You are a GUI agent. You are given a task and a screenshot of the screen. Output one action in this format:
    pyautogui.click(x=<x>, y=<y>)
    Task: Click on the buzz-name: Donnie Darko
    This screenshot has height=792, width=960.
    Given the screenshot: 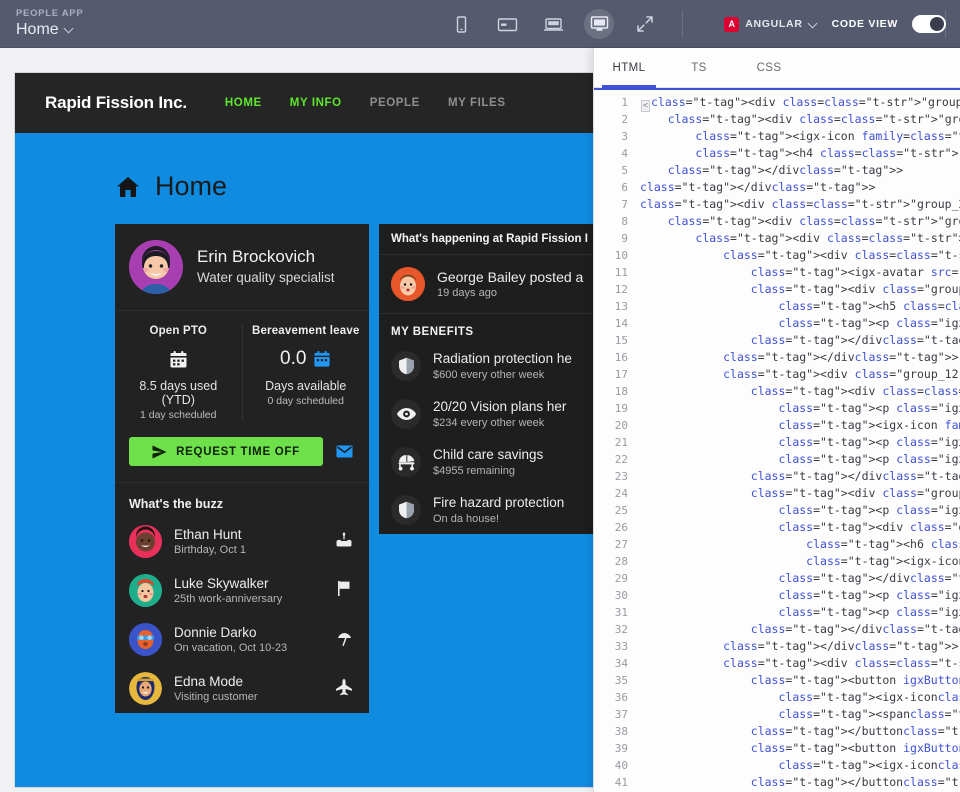 What is the action you would take?
    pyautogui.click(x=215, y=632)
    